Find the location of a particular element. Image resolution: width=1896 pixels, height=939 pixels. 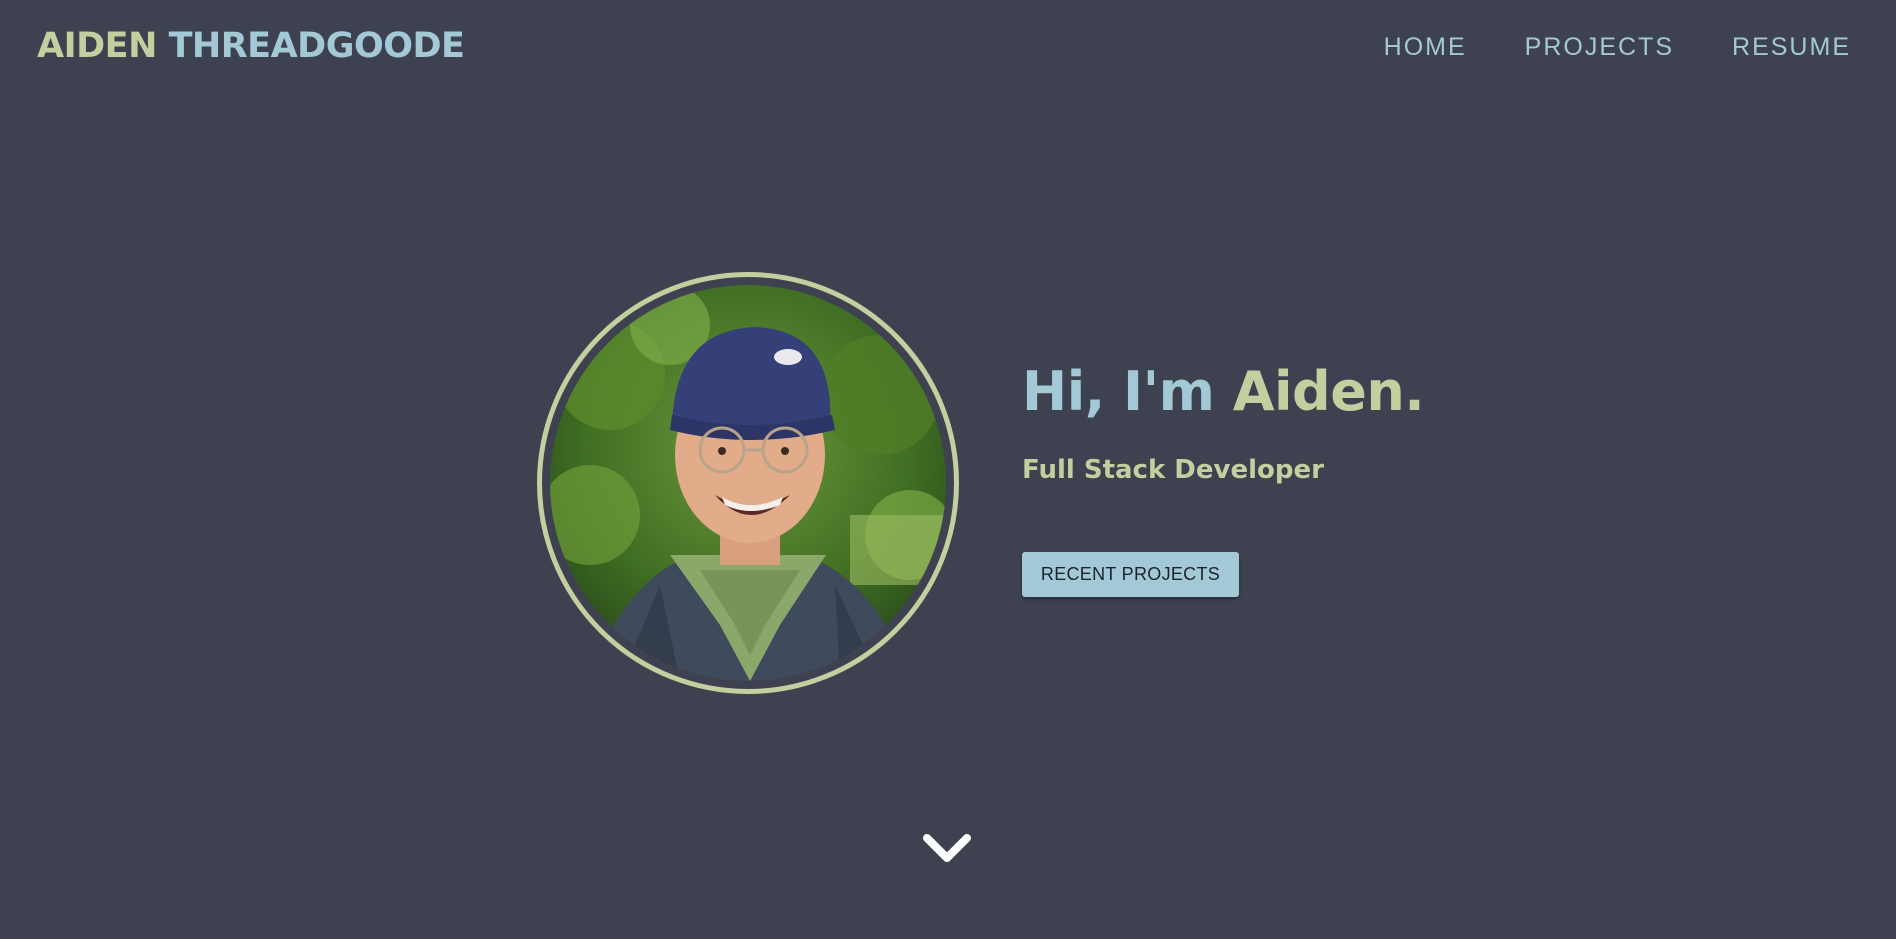

nav-resume-link: RESUME is located at coordinates (1791, 47).